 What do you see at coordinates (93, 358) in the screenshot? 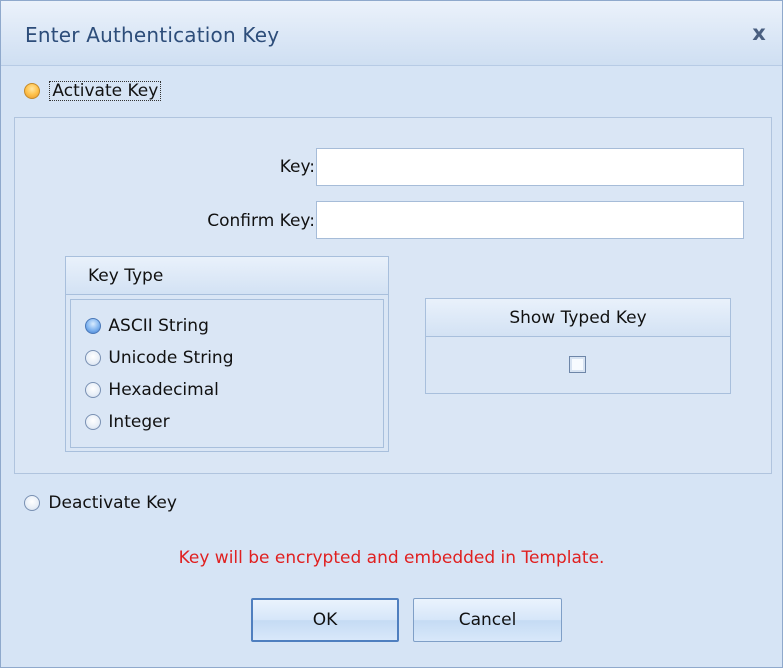
I see `unicode-string-radio` at bounding box center [93, 358].